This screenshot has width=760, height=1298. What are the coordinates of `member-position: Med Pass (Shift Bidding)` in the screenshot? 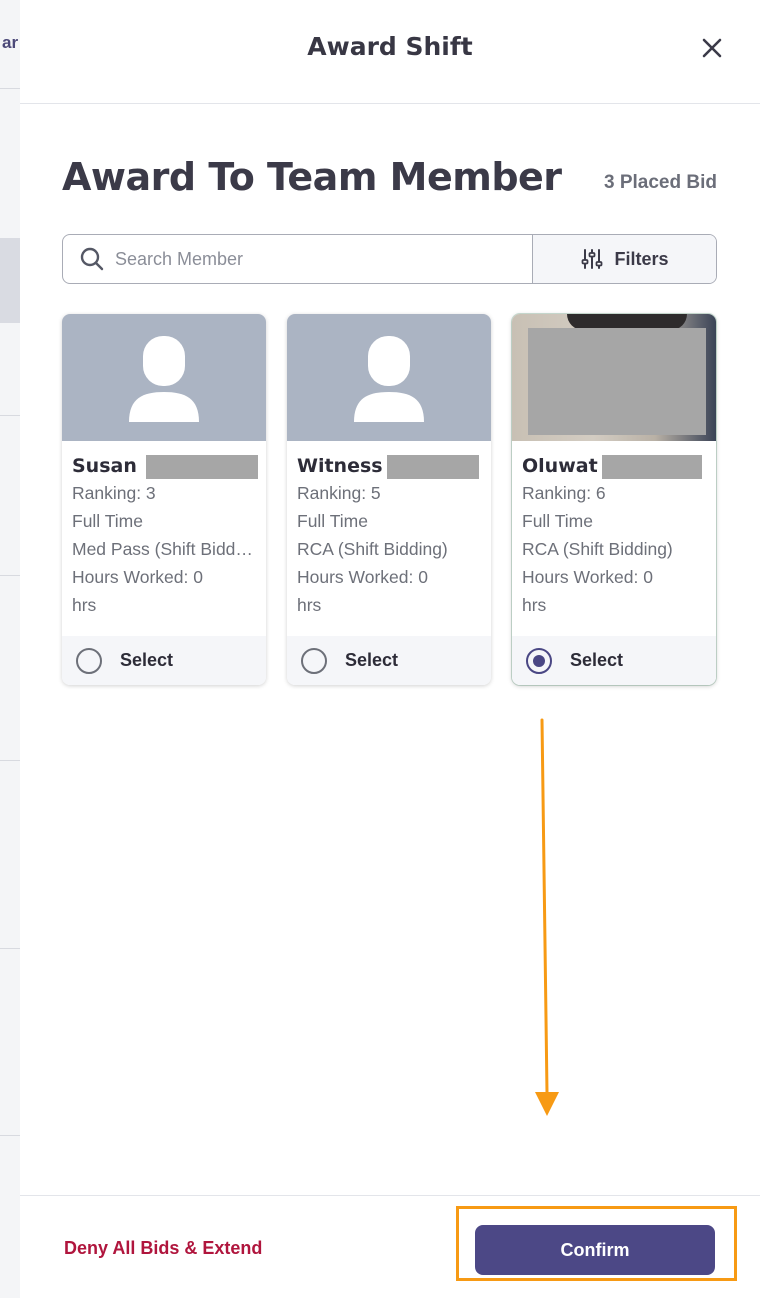 It's located at (164, 549).